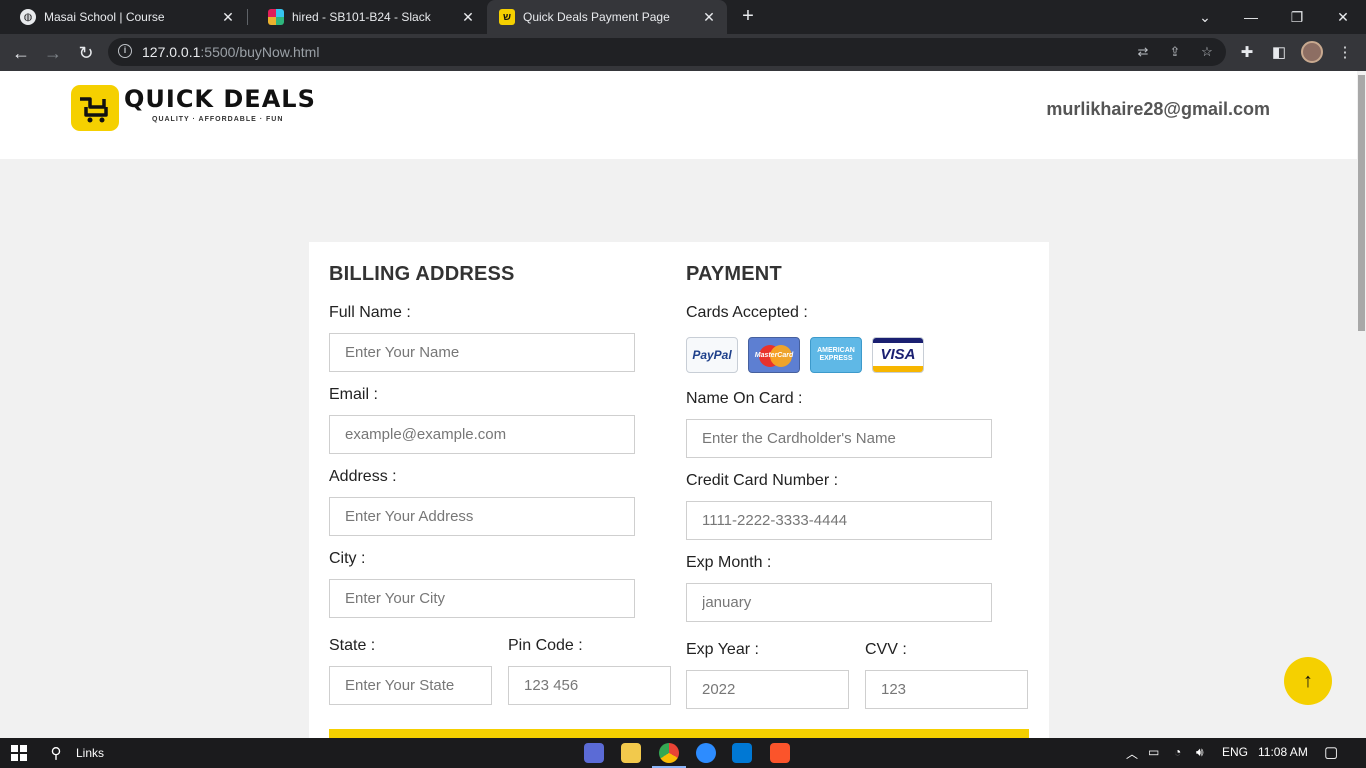 This screenshot has width=1366, height=768. What do you see at coordinates (53, 53) in the screenshot?
I see `forward-arrow-icon: →` at bounding box center [53, 53].